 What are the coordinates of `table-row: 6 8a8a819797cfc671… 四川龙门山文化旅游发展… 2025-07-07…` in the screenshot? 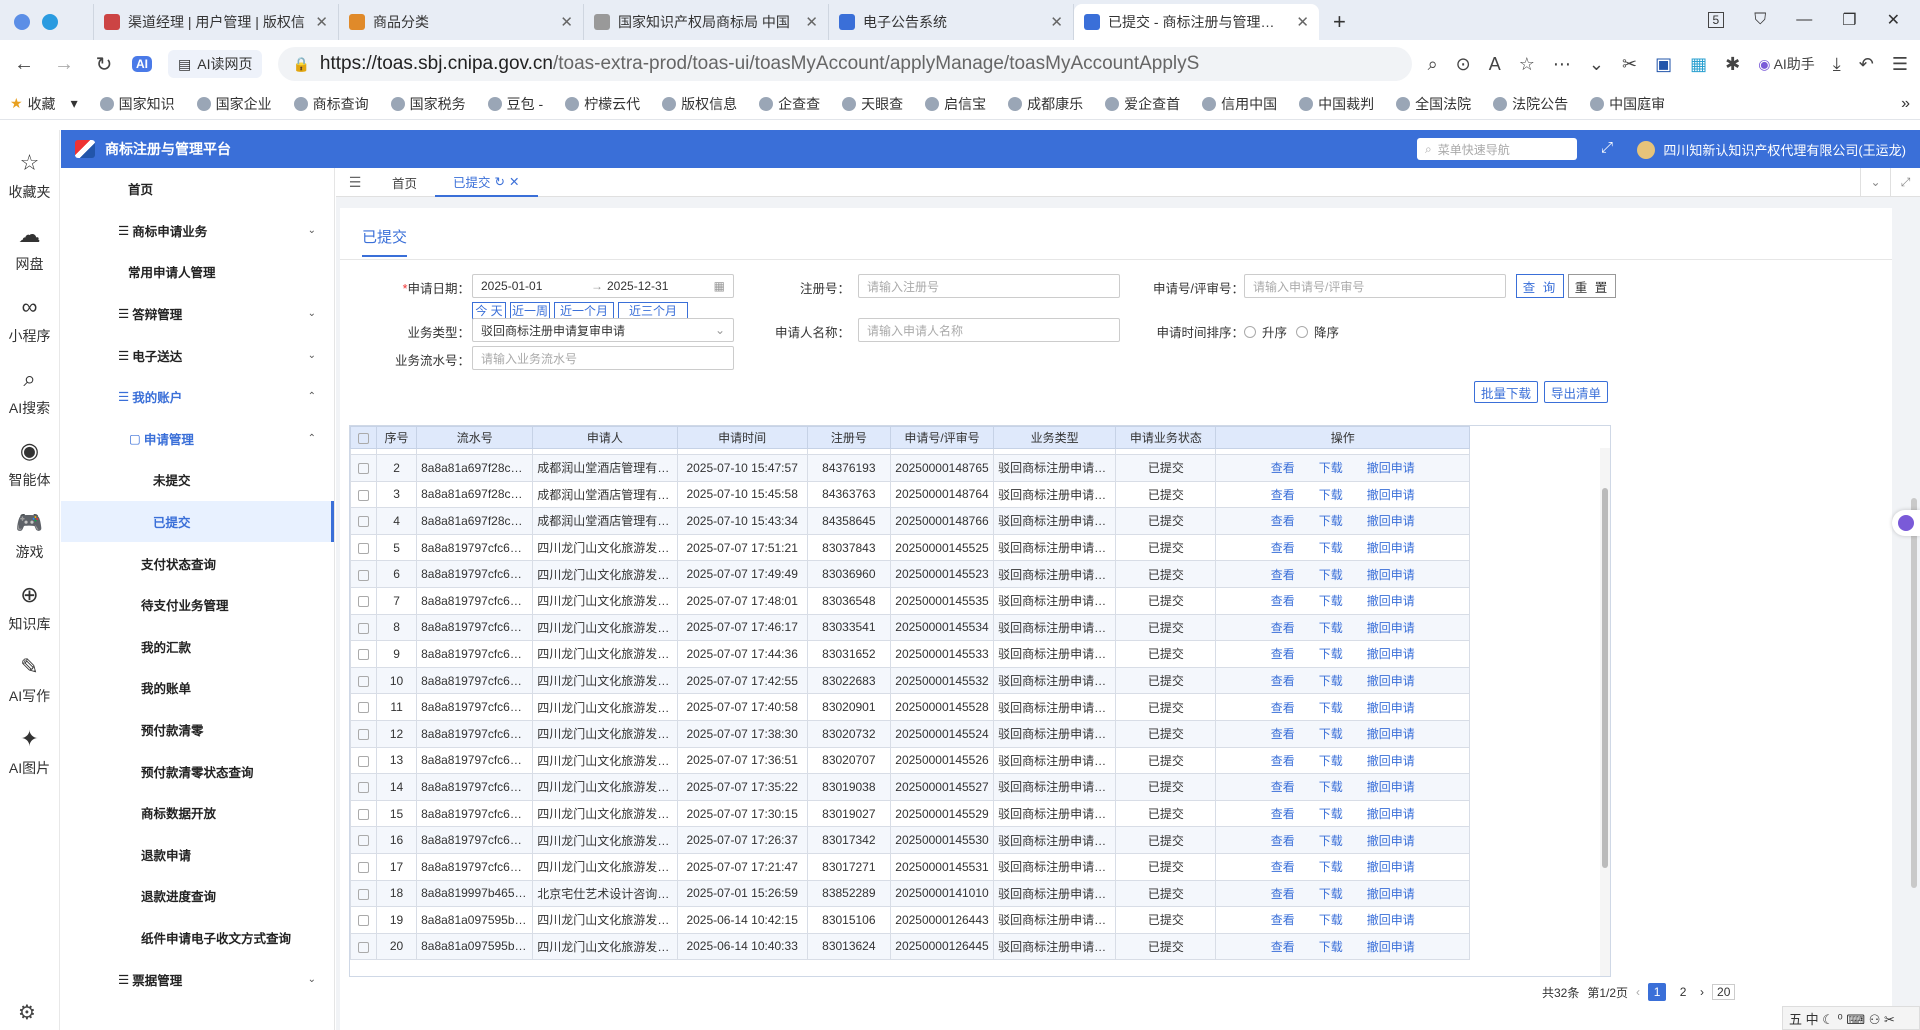 It's located at (910, 574).